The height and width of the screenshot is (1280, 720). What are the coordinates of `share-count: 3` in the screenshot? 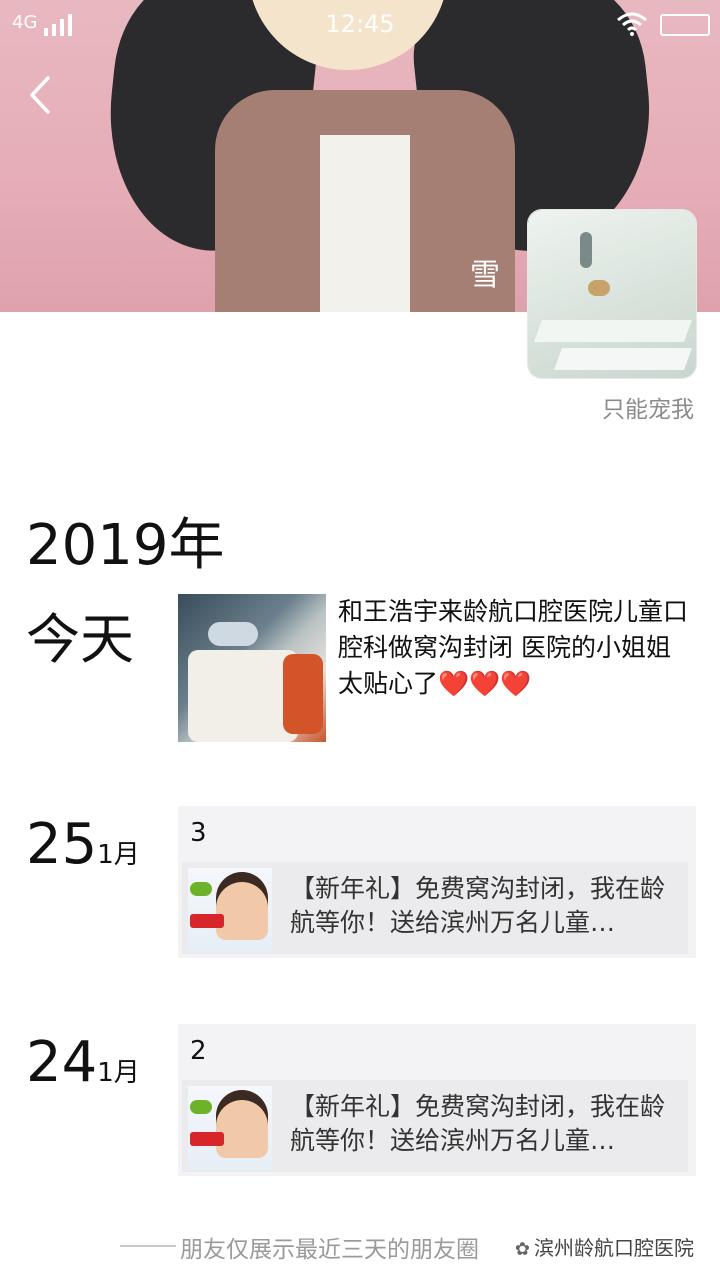 It's located at (198, 833).